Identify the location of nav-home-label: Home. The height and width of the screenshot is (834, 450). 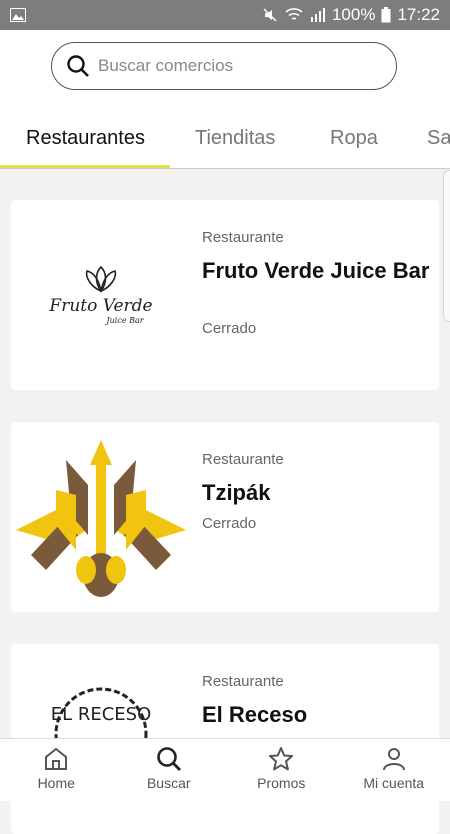
(56, 783).